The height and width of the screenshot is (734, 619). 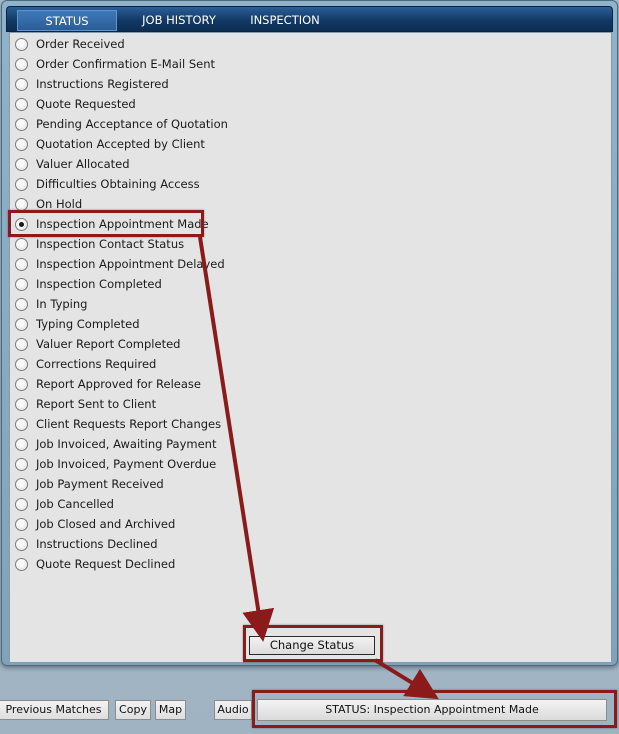 I want to click on status-option-label: Inspection Appointment Made, so click(x=122, y=224).